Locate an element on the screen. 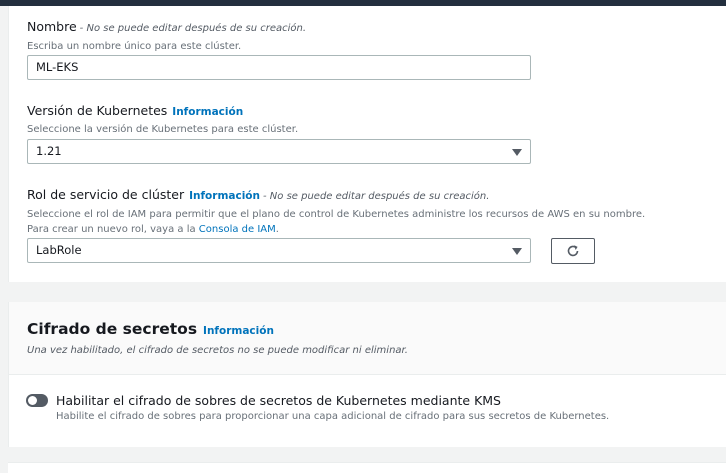 The width and height of the screenshot is (726, 473). role-selected-value: LabRole is located at coordinates (59, 250).